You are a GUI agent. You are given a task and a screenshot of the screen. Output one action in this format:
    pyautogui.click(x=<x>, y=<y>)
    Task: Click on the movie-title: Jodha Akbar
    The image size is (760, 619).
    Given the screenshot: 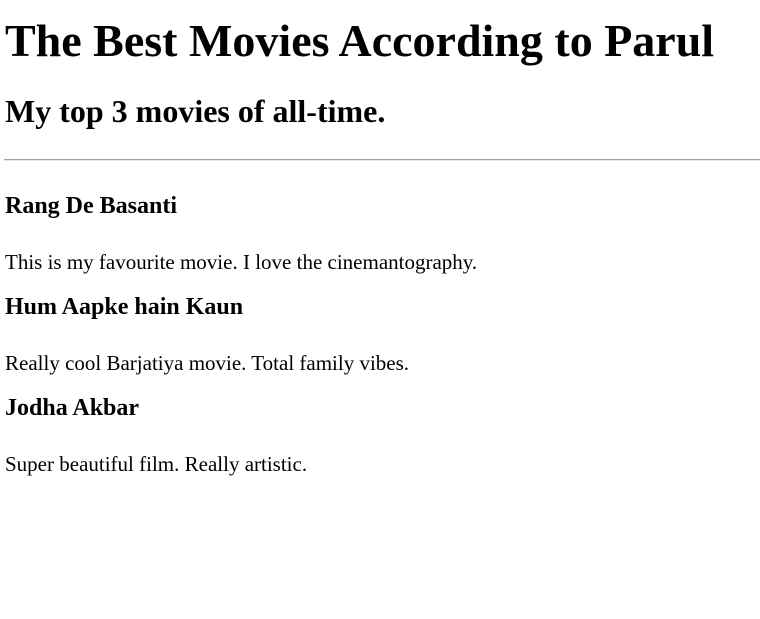 What is the action you would take?
    pyautogui.click(x=72, y=408)
    